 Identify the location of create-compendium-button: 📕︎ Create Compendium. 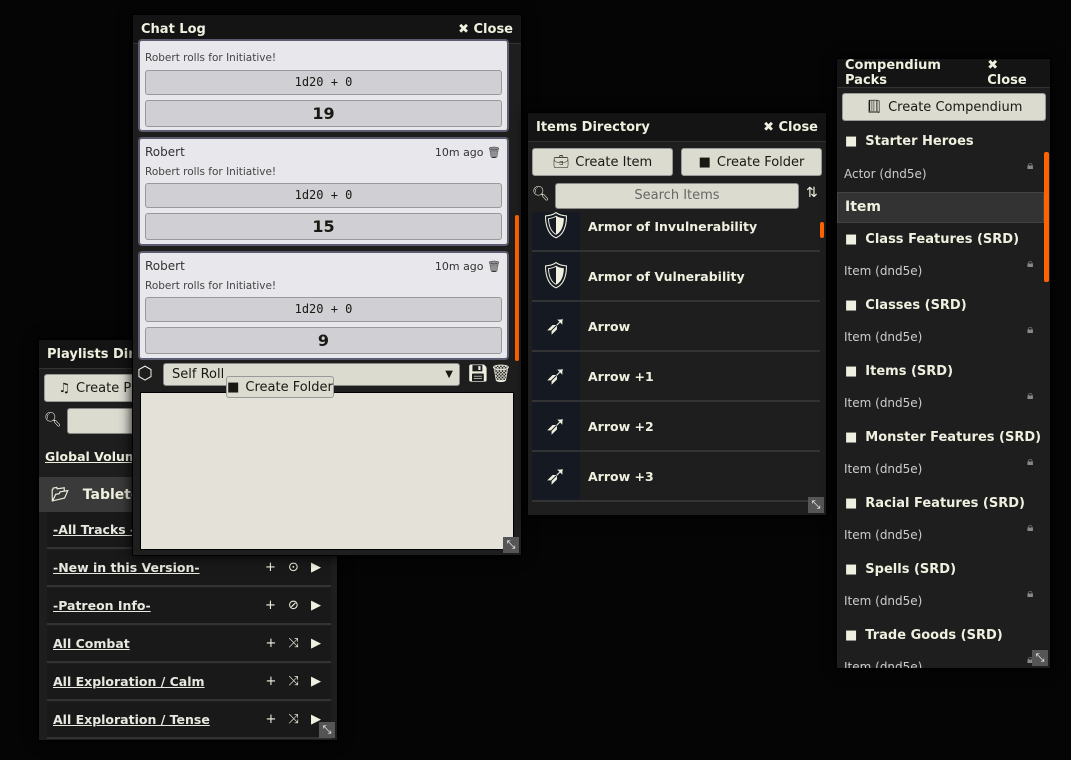
(944, 107).